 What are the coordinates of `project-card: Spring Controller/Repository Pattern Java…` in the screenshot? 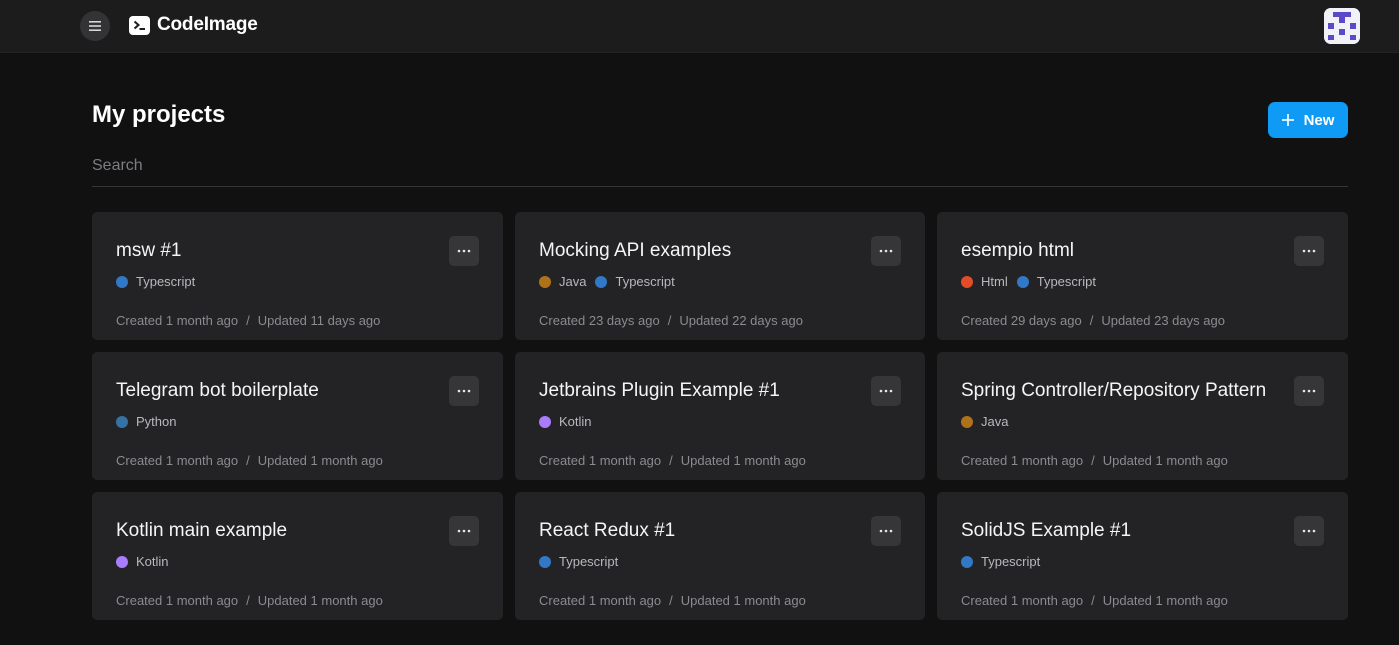 It's located at (1142, 416).